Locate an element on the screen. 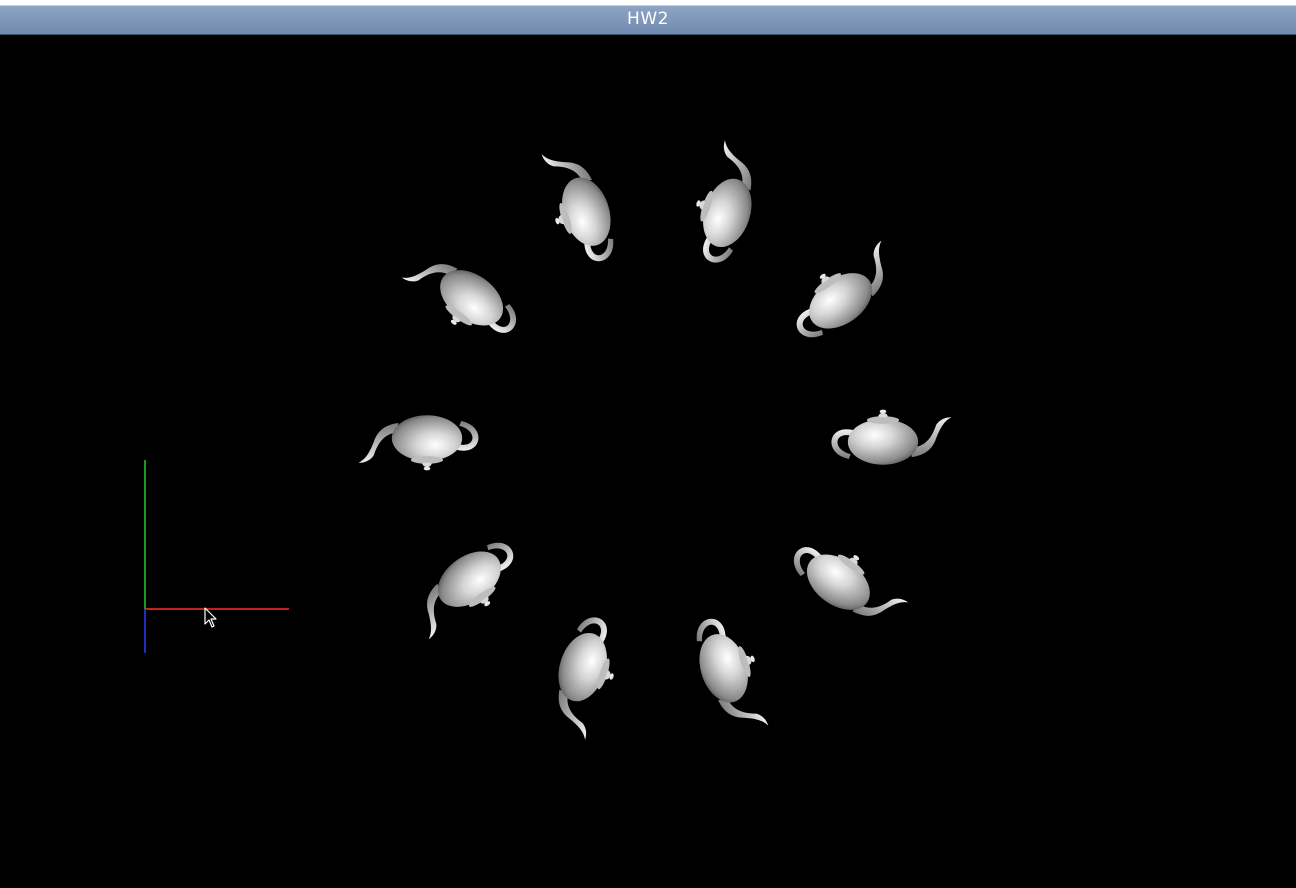 The width and height of the screenshot is (1296, 888). window-title: HW2 is located at coordinates (648, 19).